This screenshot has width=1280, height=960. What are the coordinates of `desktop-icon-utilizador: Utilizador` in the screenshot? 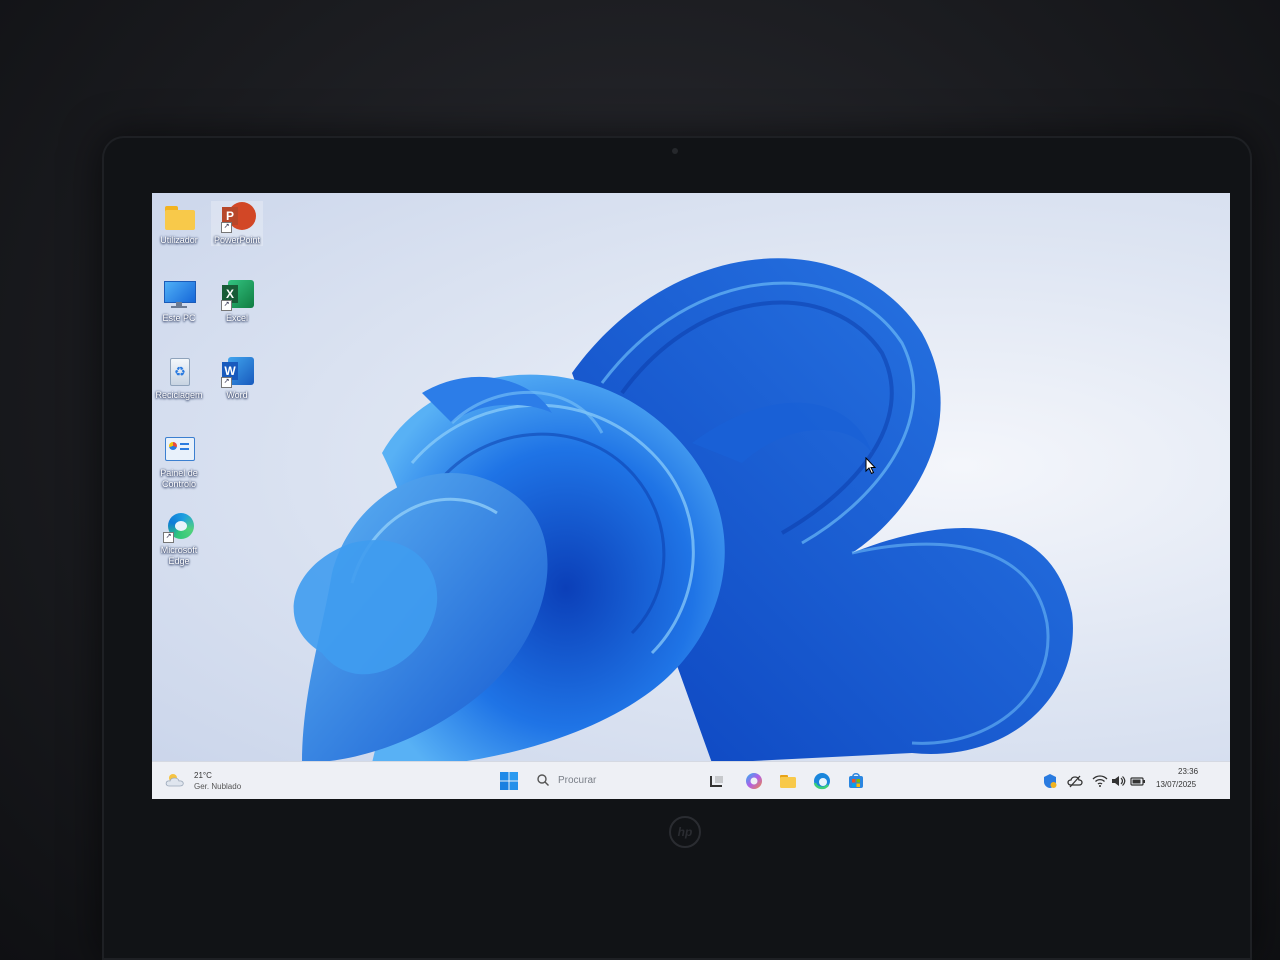 It's located at (179, 223).